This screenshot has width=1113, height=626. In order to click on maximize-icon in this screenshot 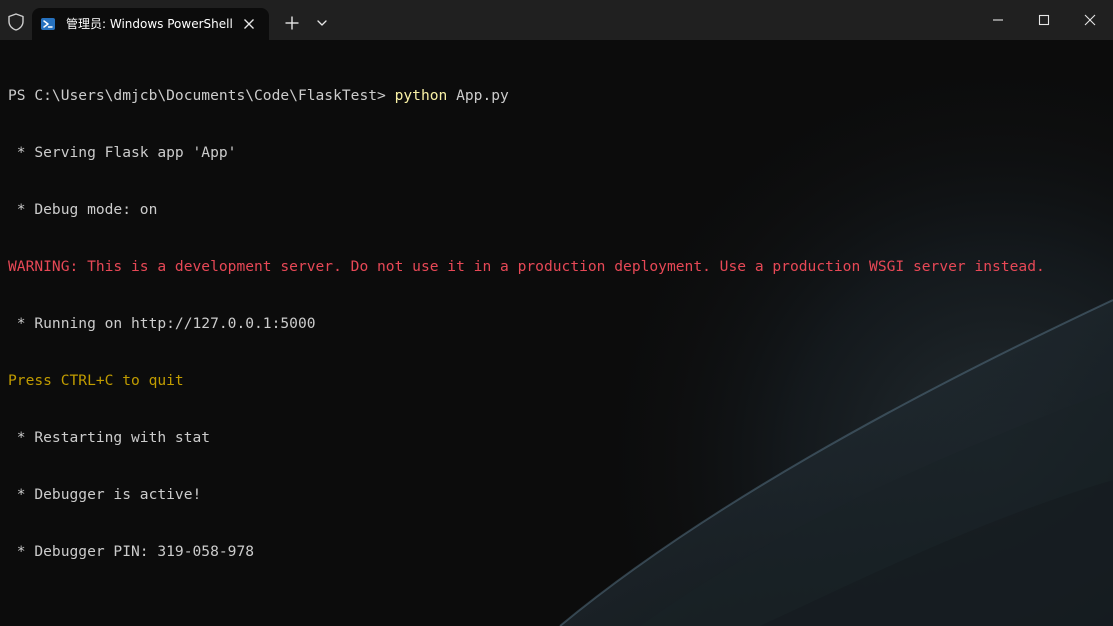, I will do `click(1044, 20)`.